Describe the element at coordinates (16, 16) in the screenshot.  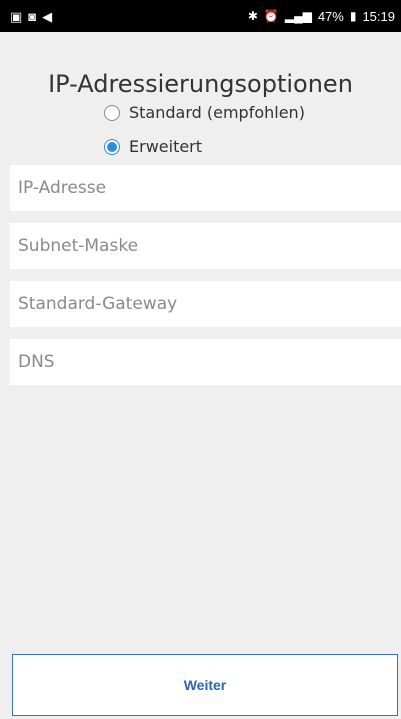
I see `image-icon: ▣` at that location.